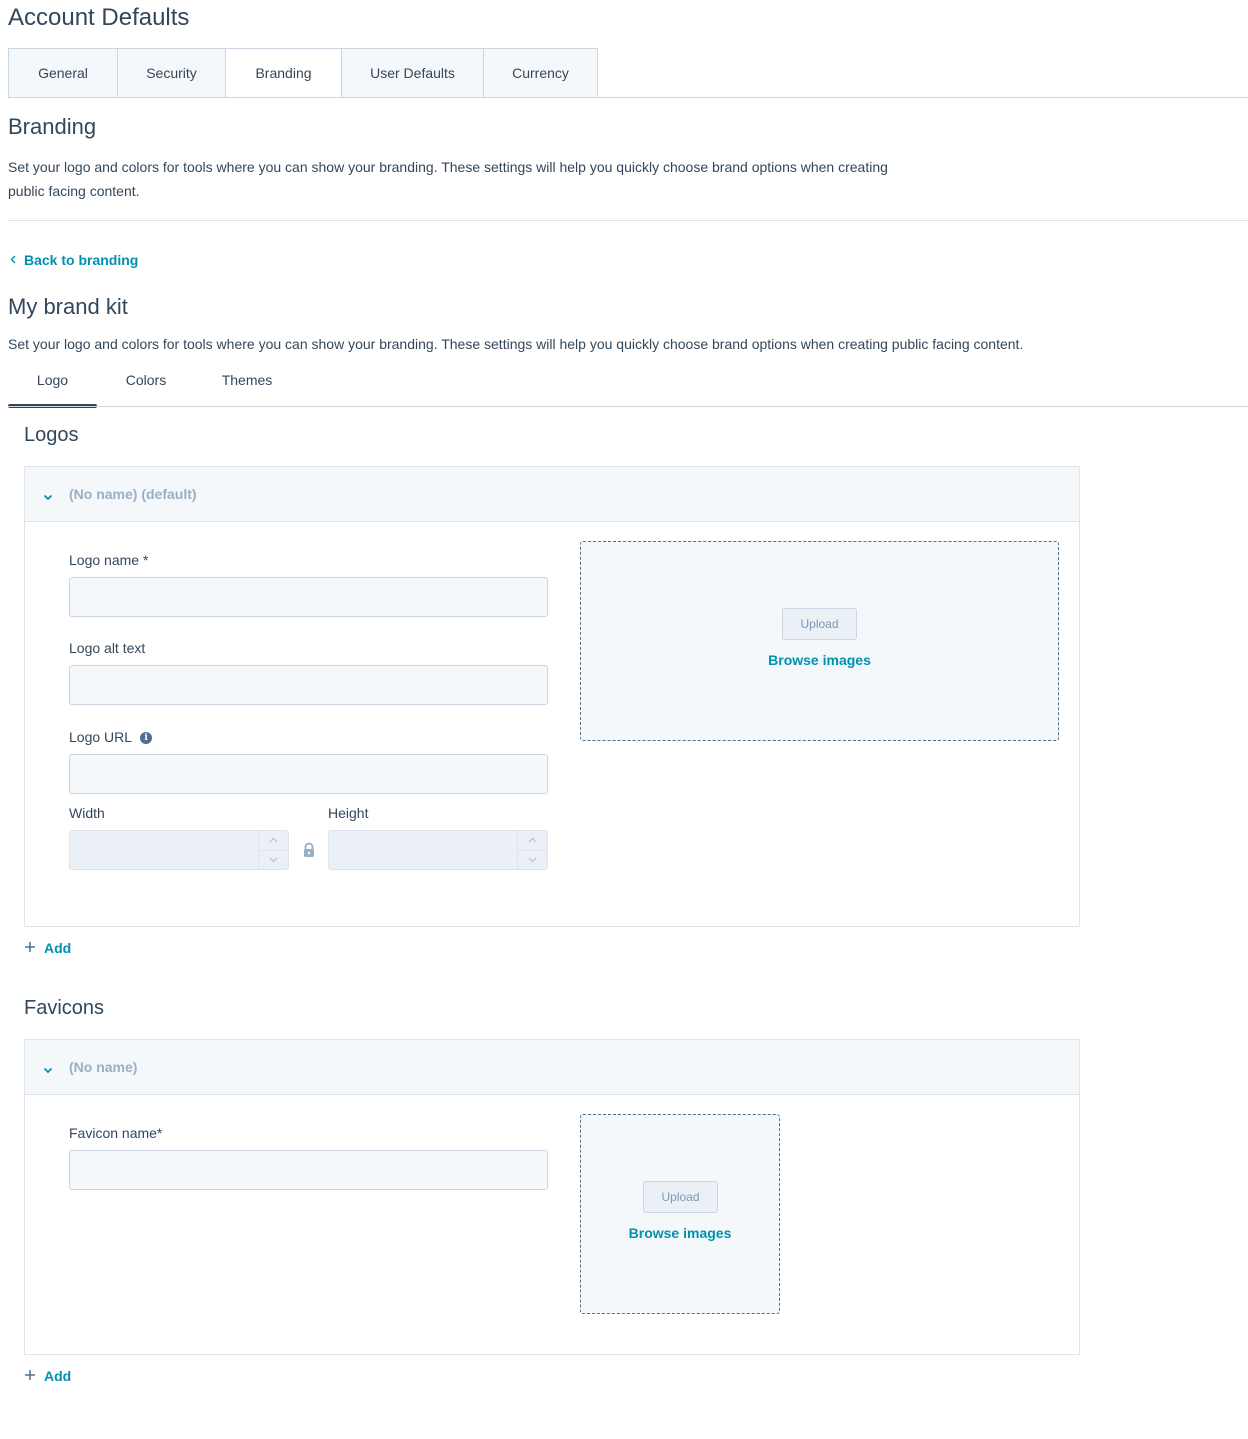 This screenshot has width=1248, height=1439. I want to click on favicons-title: Favicons, so click(64, 1008).